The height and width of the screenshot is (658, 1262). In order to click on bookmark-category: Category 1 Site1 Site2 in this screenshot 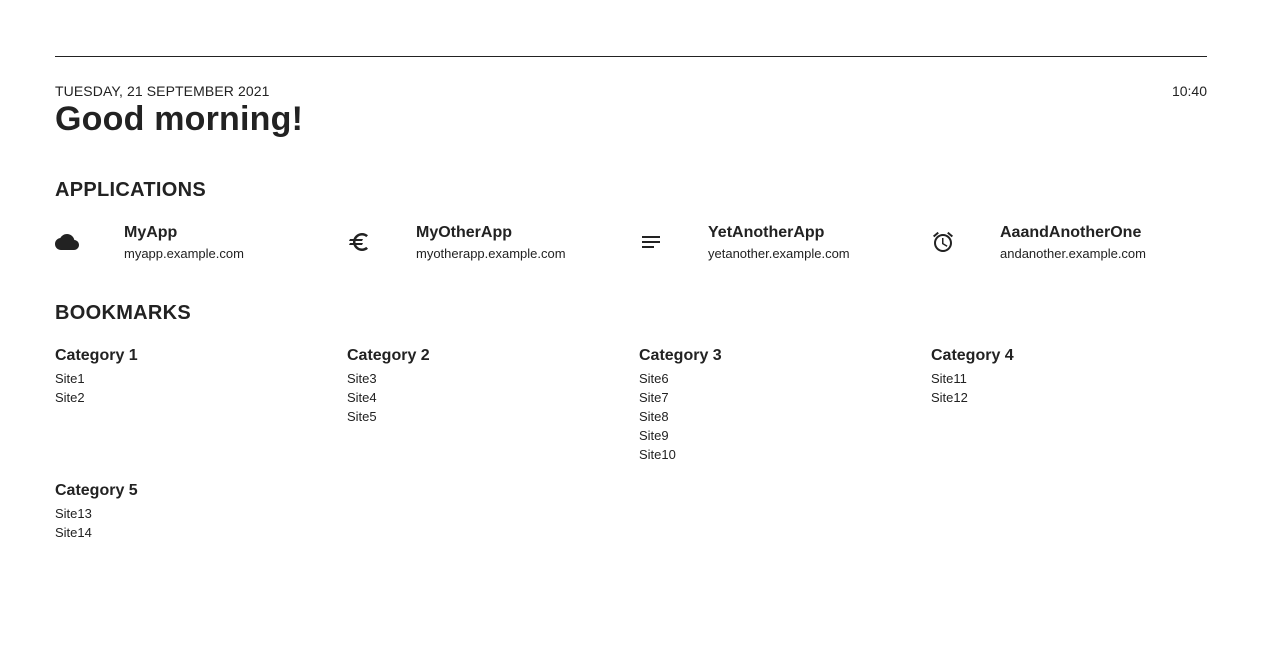, I will do `click(201, 377)`.